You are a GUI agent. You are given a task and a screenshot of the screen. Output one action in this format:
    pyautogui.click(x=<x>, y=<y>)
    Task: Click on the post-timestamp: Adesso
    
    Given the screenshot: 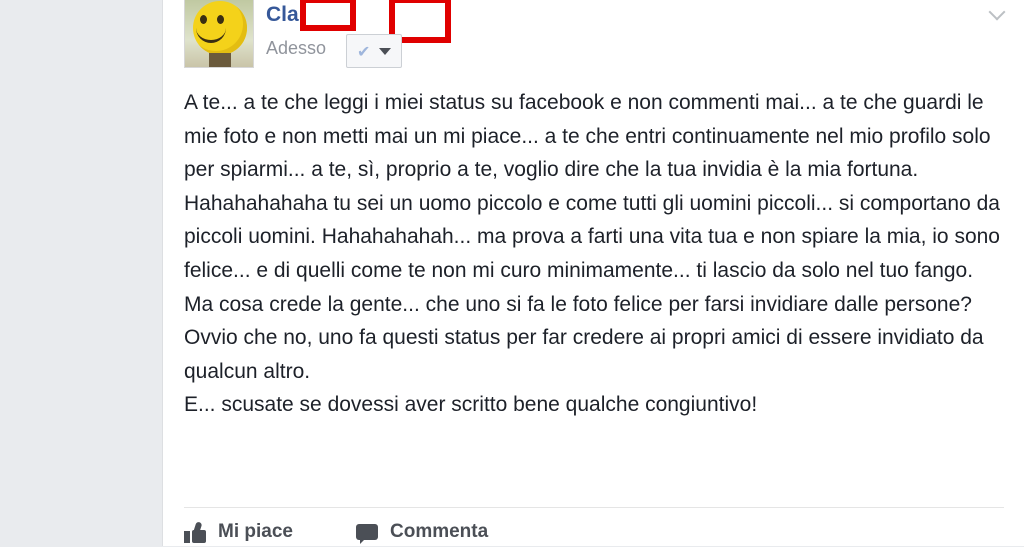 What is the action you would take?
    pyautogui.click(x=296, y=48)
    